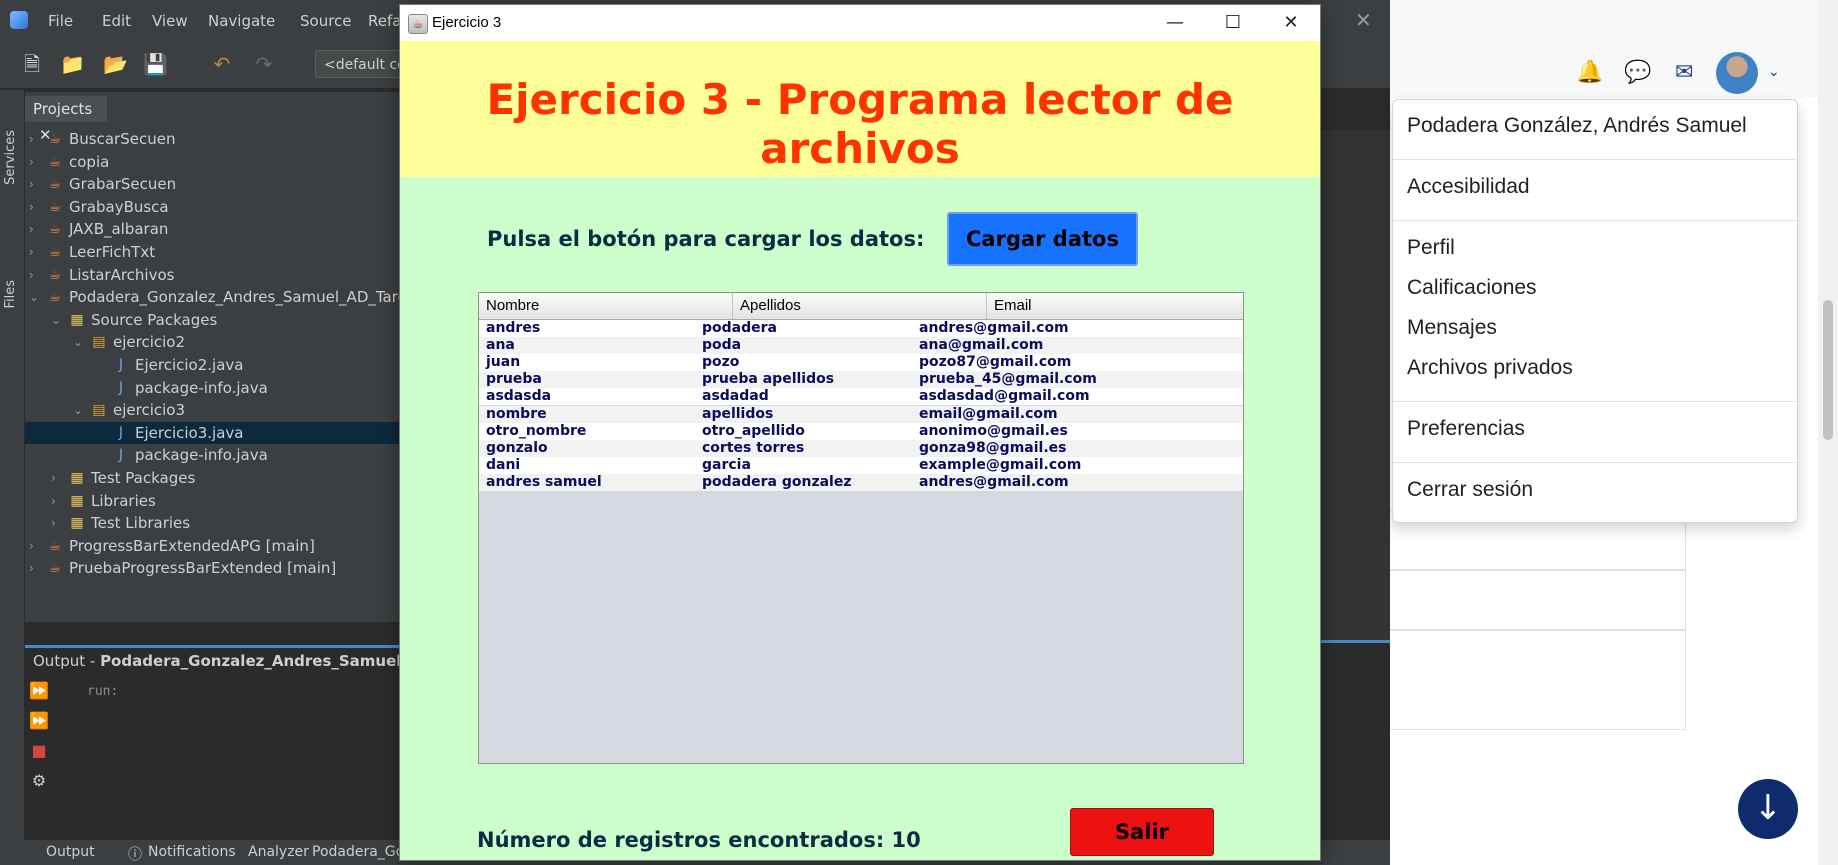  Describe the element at coordinates (1472, 288) in the screenshot. I see `menu-item-calificaciones: Calificaciones` at that location.